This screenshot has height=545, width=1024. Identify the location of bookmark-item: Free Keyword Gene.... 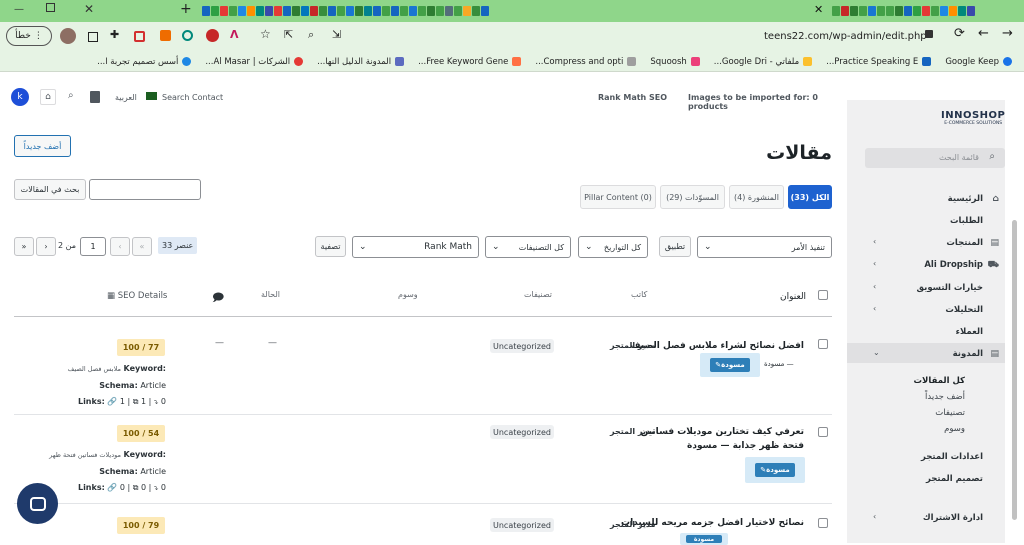
(470, 62).